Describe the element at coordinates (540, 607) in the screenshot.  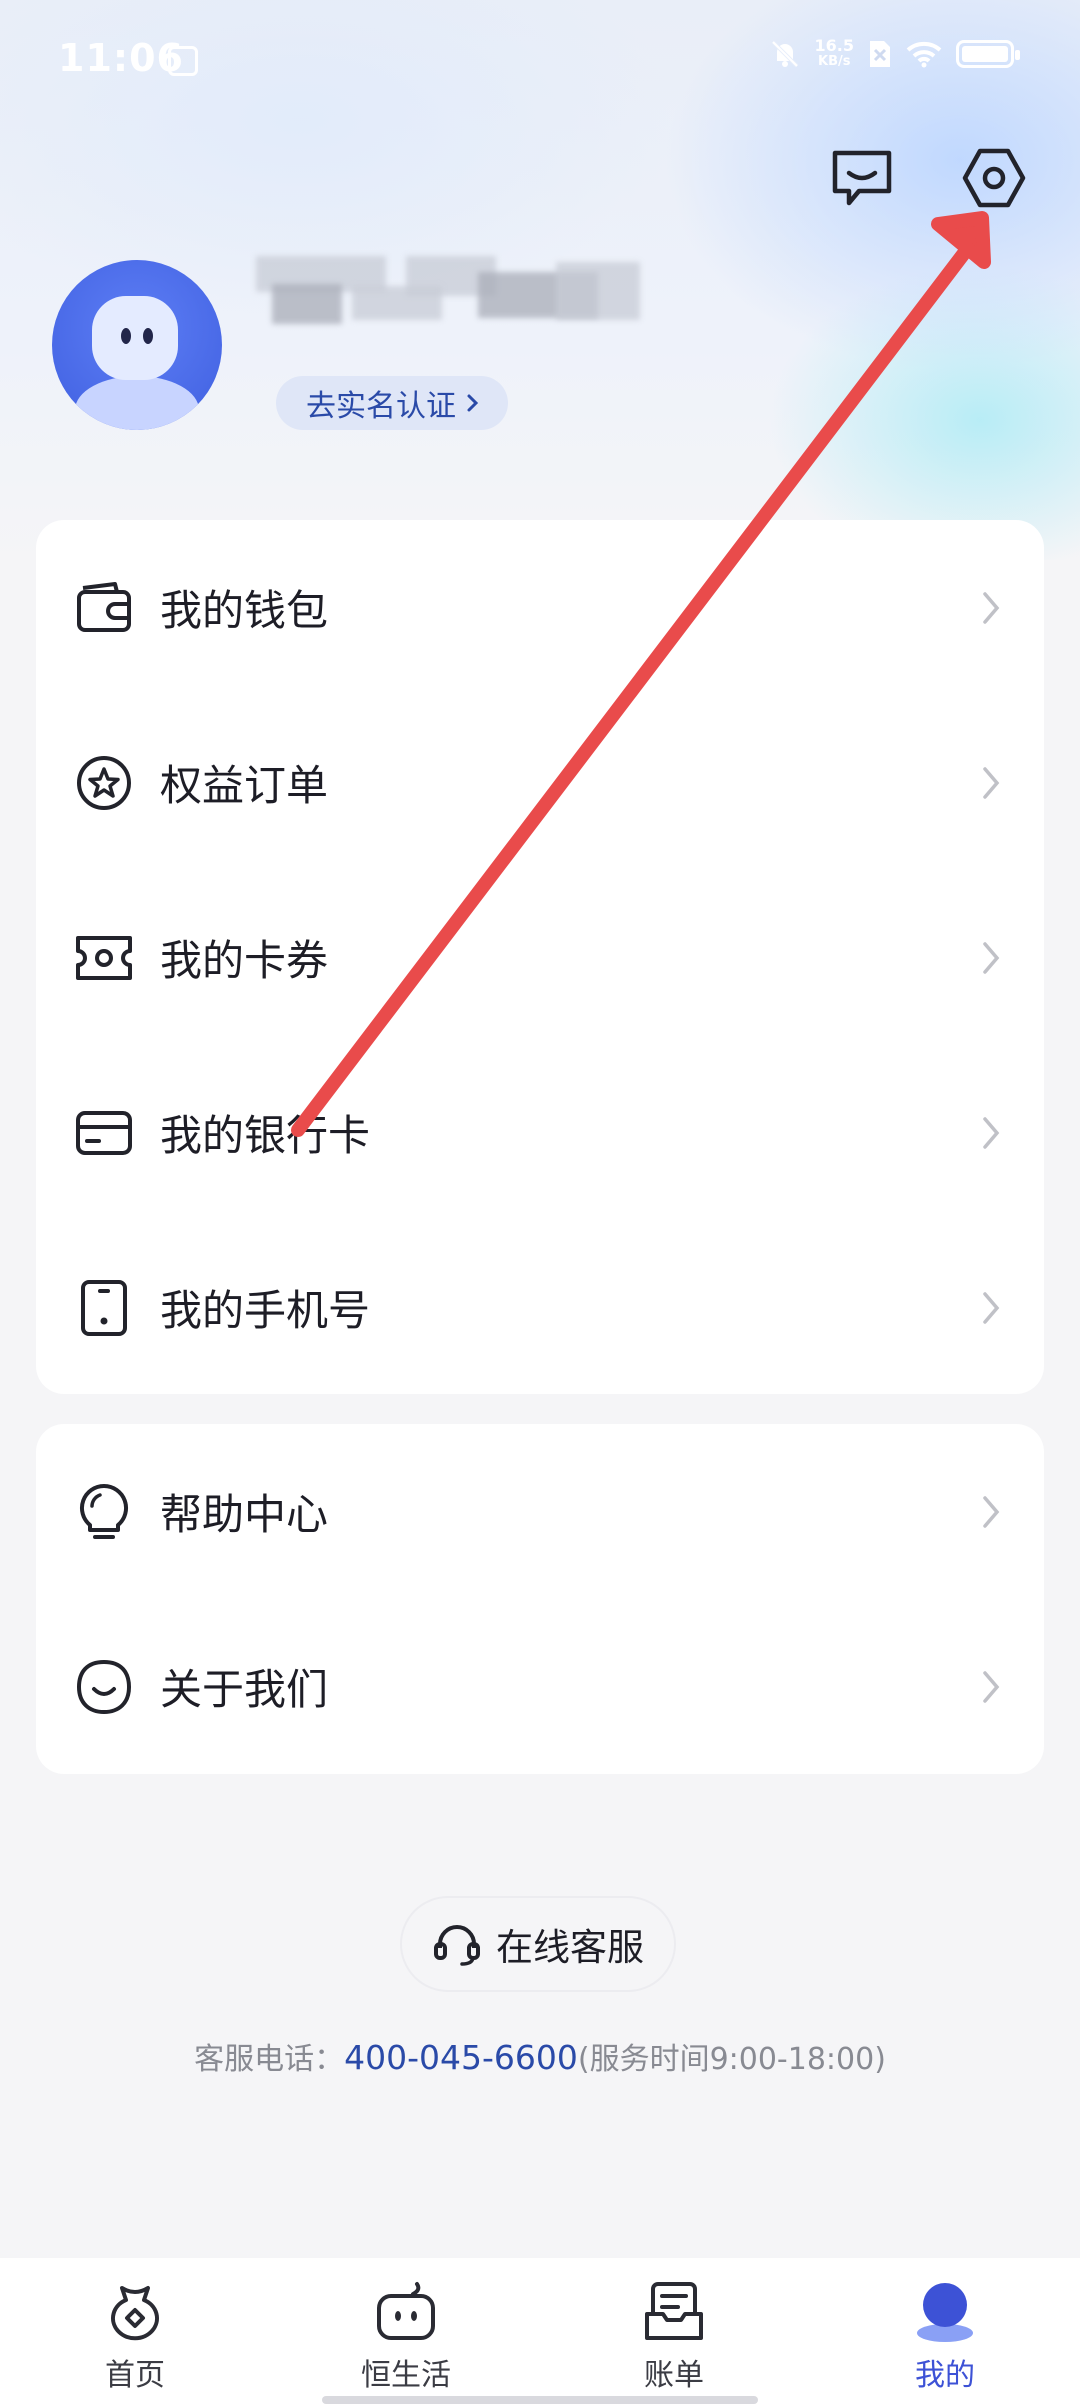
I see `menu-item-wallet: 我的钱包` at that location.